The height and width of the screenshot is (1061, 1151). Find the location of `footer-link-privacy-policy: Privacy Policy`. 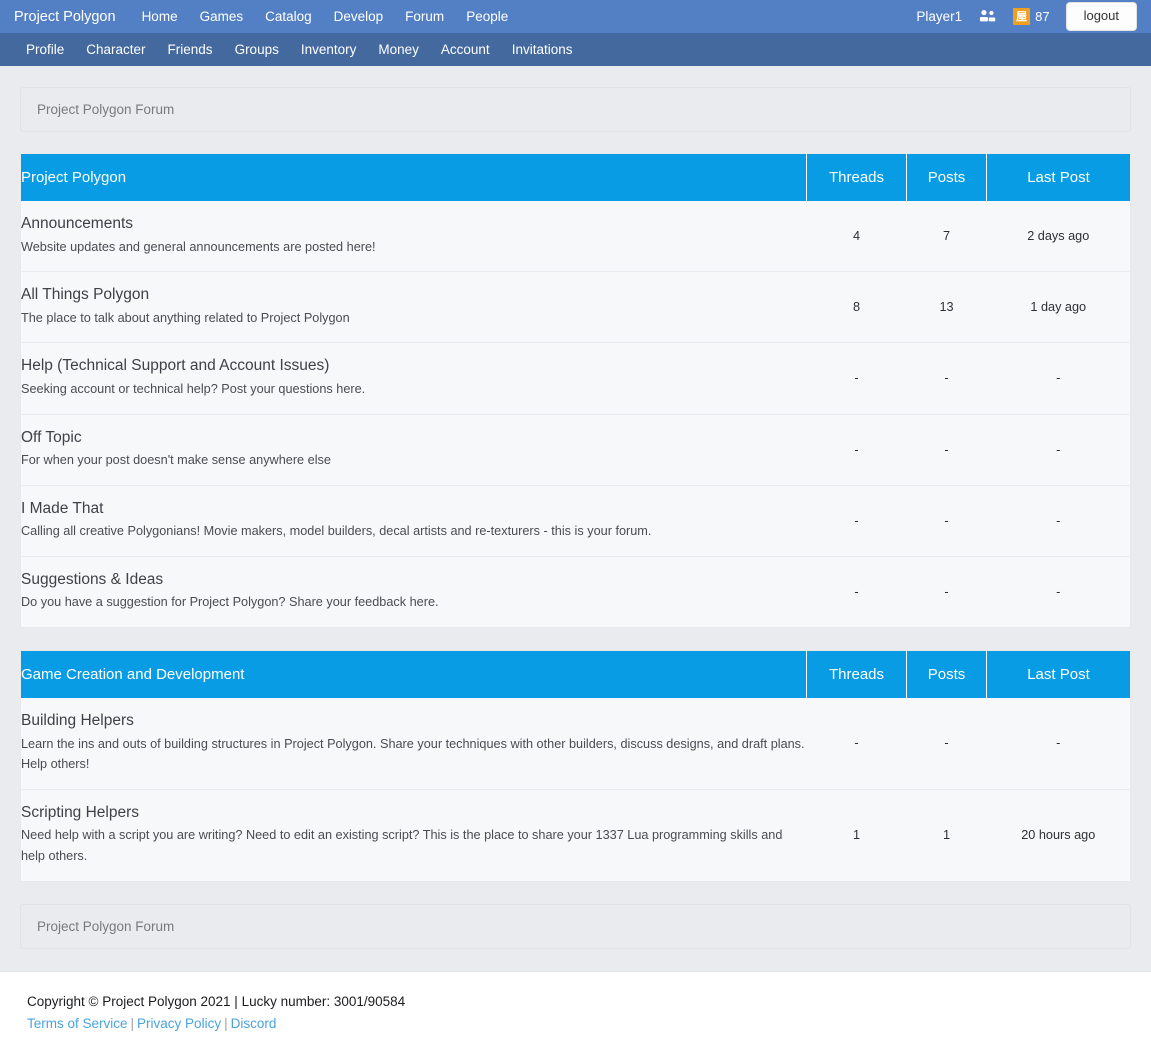

footer-link-privacy-policy: Privacy Policy is located at coordinates (179, 1023).